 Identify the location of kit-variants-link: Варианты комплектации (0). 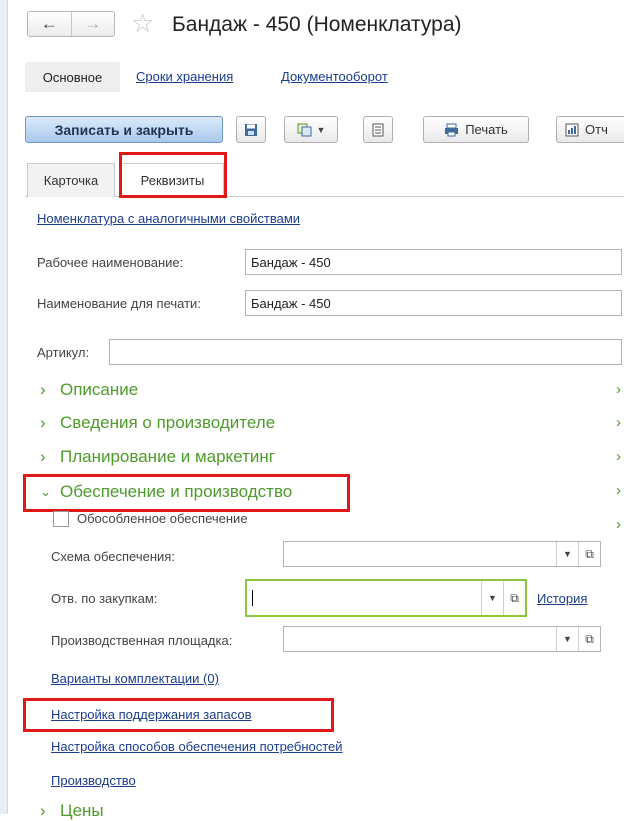
(135, 678).